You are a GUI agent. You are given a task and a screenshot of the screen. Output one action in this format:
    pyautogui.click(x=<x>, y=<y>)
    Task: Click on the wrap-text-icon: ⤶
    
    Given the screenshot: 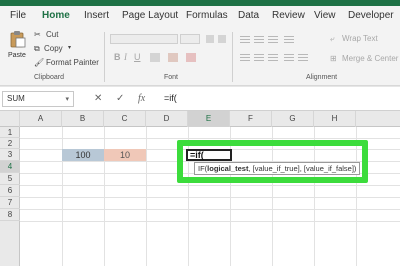 What is the action you would take?
    pyautogui.click(x=332, y=38)
    